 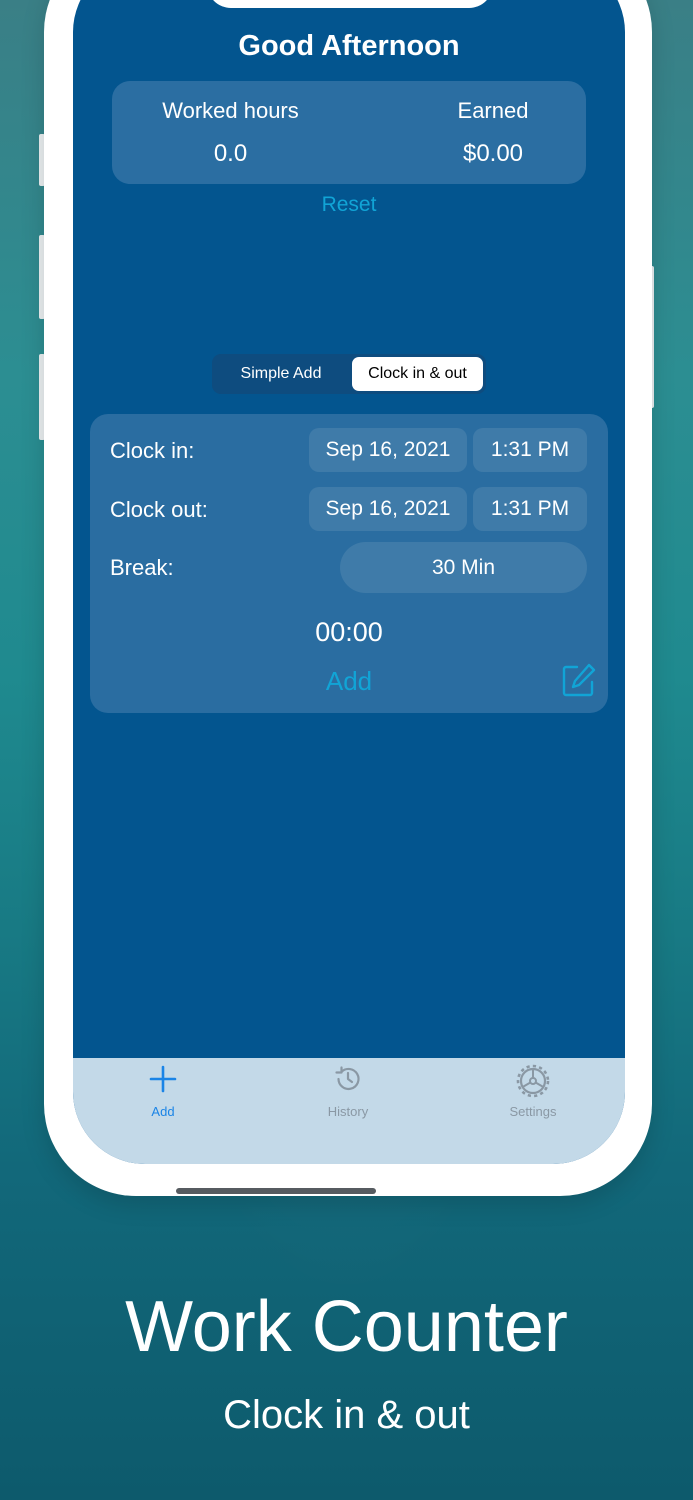 What do you see at coordinates (152, 450) in the screenshot?
I see `clock-in-label: Clock in:` at bounding box center [152, 450].